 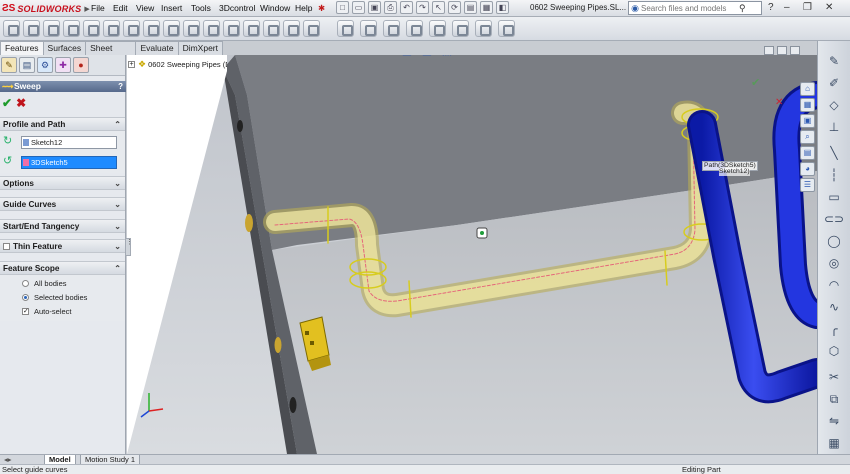 What do you see at coordinates (62, 204) in the screenshot?
I see `guide-curves-header: Guide Curves ⌄` at bounding box center [62, 204].